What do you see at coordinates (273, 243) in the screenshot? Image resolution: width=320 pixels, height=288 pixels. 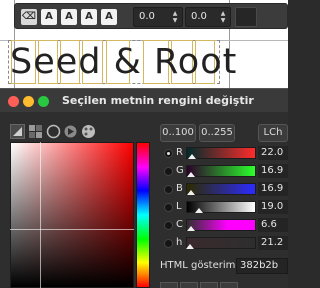 I see `channel-value-field: 21.2` at bounding box center [273, 243].